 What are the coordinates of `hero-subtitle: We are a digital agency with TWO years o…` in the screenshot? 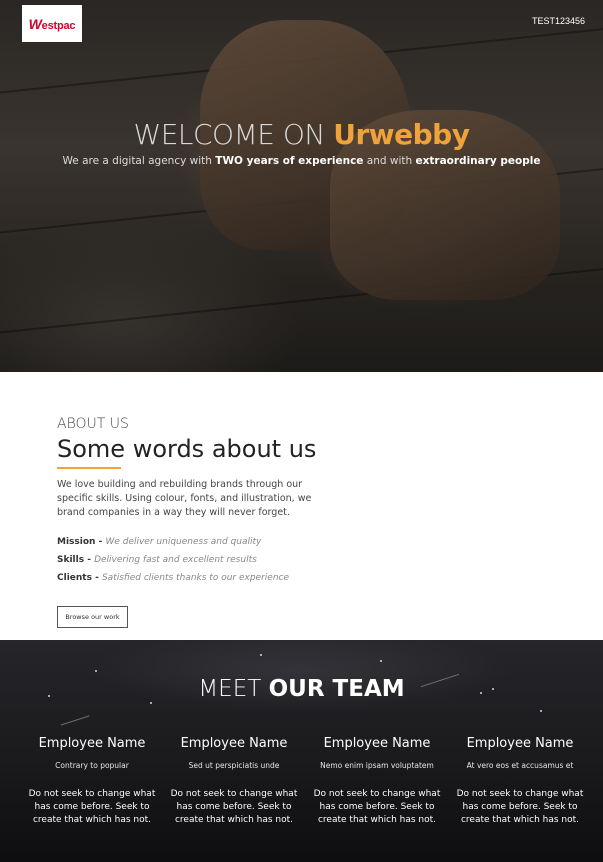 It's located at (301, 161).